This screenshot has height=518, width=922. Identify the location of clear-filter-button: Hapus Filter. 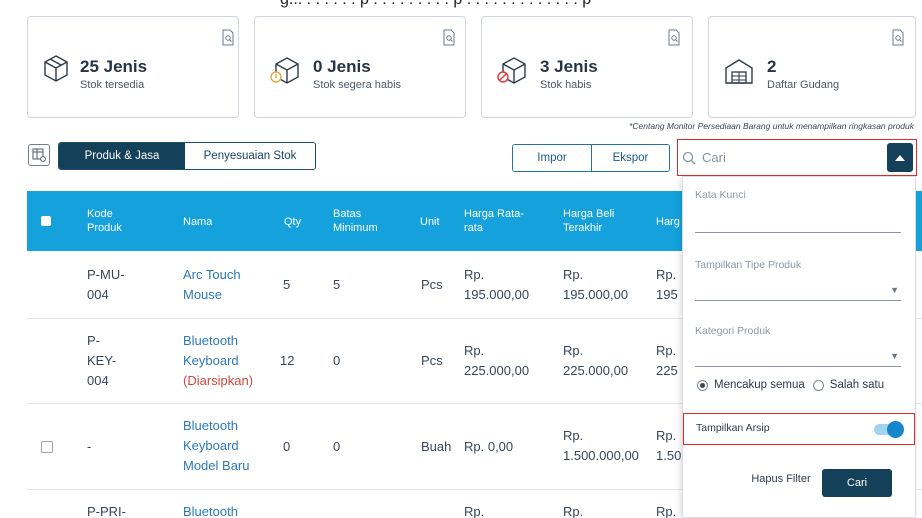
(781, 479).